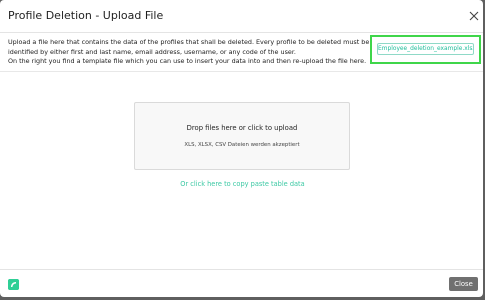 Image resolution: width=485 pixels, height=300 pixels. Describe the element at coordinates (241, 16) in the screenshot. I see `dialog-header: Profile Deletion - Upload File` at that location.